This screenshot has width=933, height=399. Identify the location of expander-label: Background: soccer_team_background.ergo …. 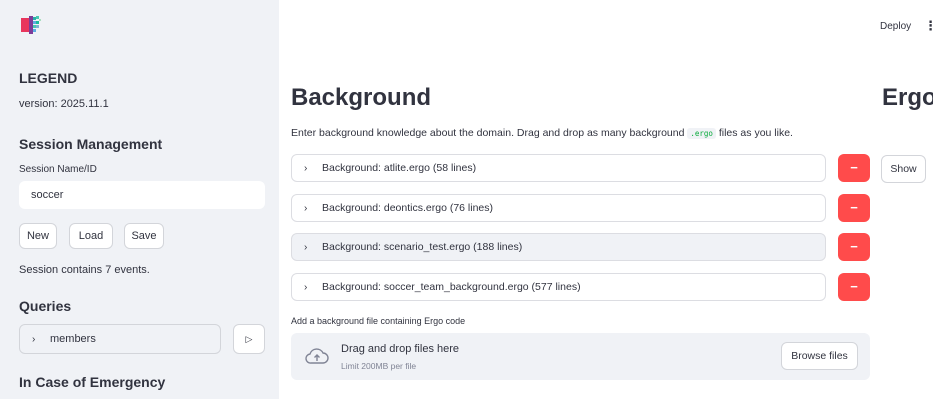
(451, 287).